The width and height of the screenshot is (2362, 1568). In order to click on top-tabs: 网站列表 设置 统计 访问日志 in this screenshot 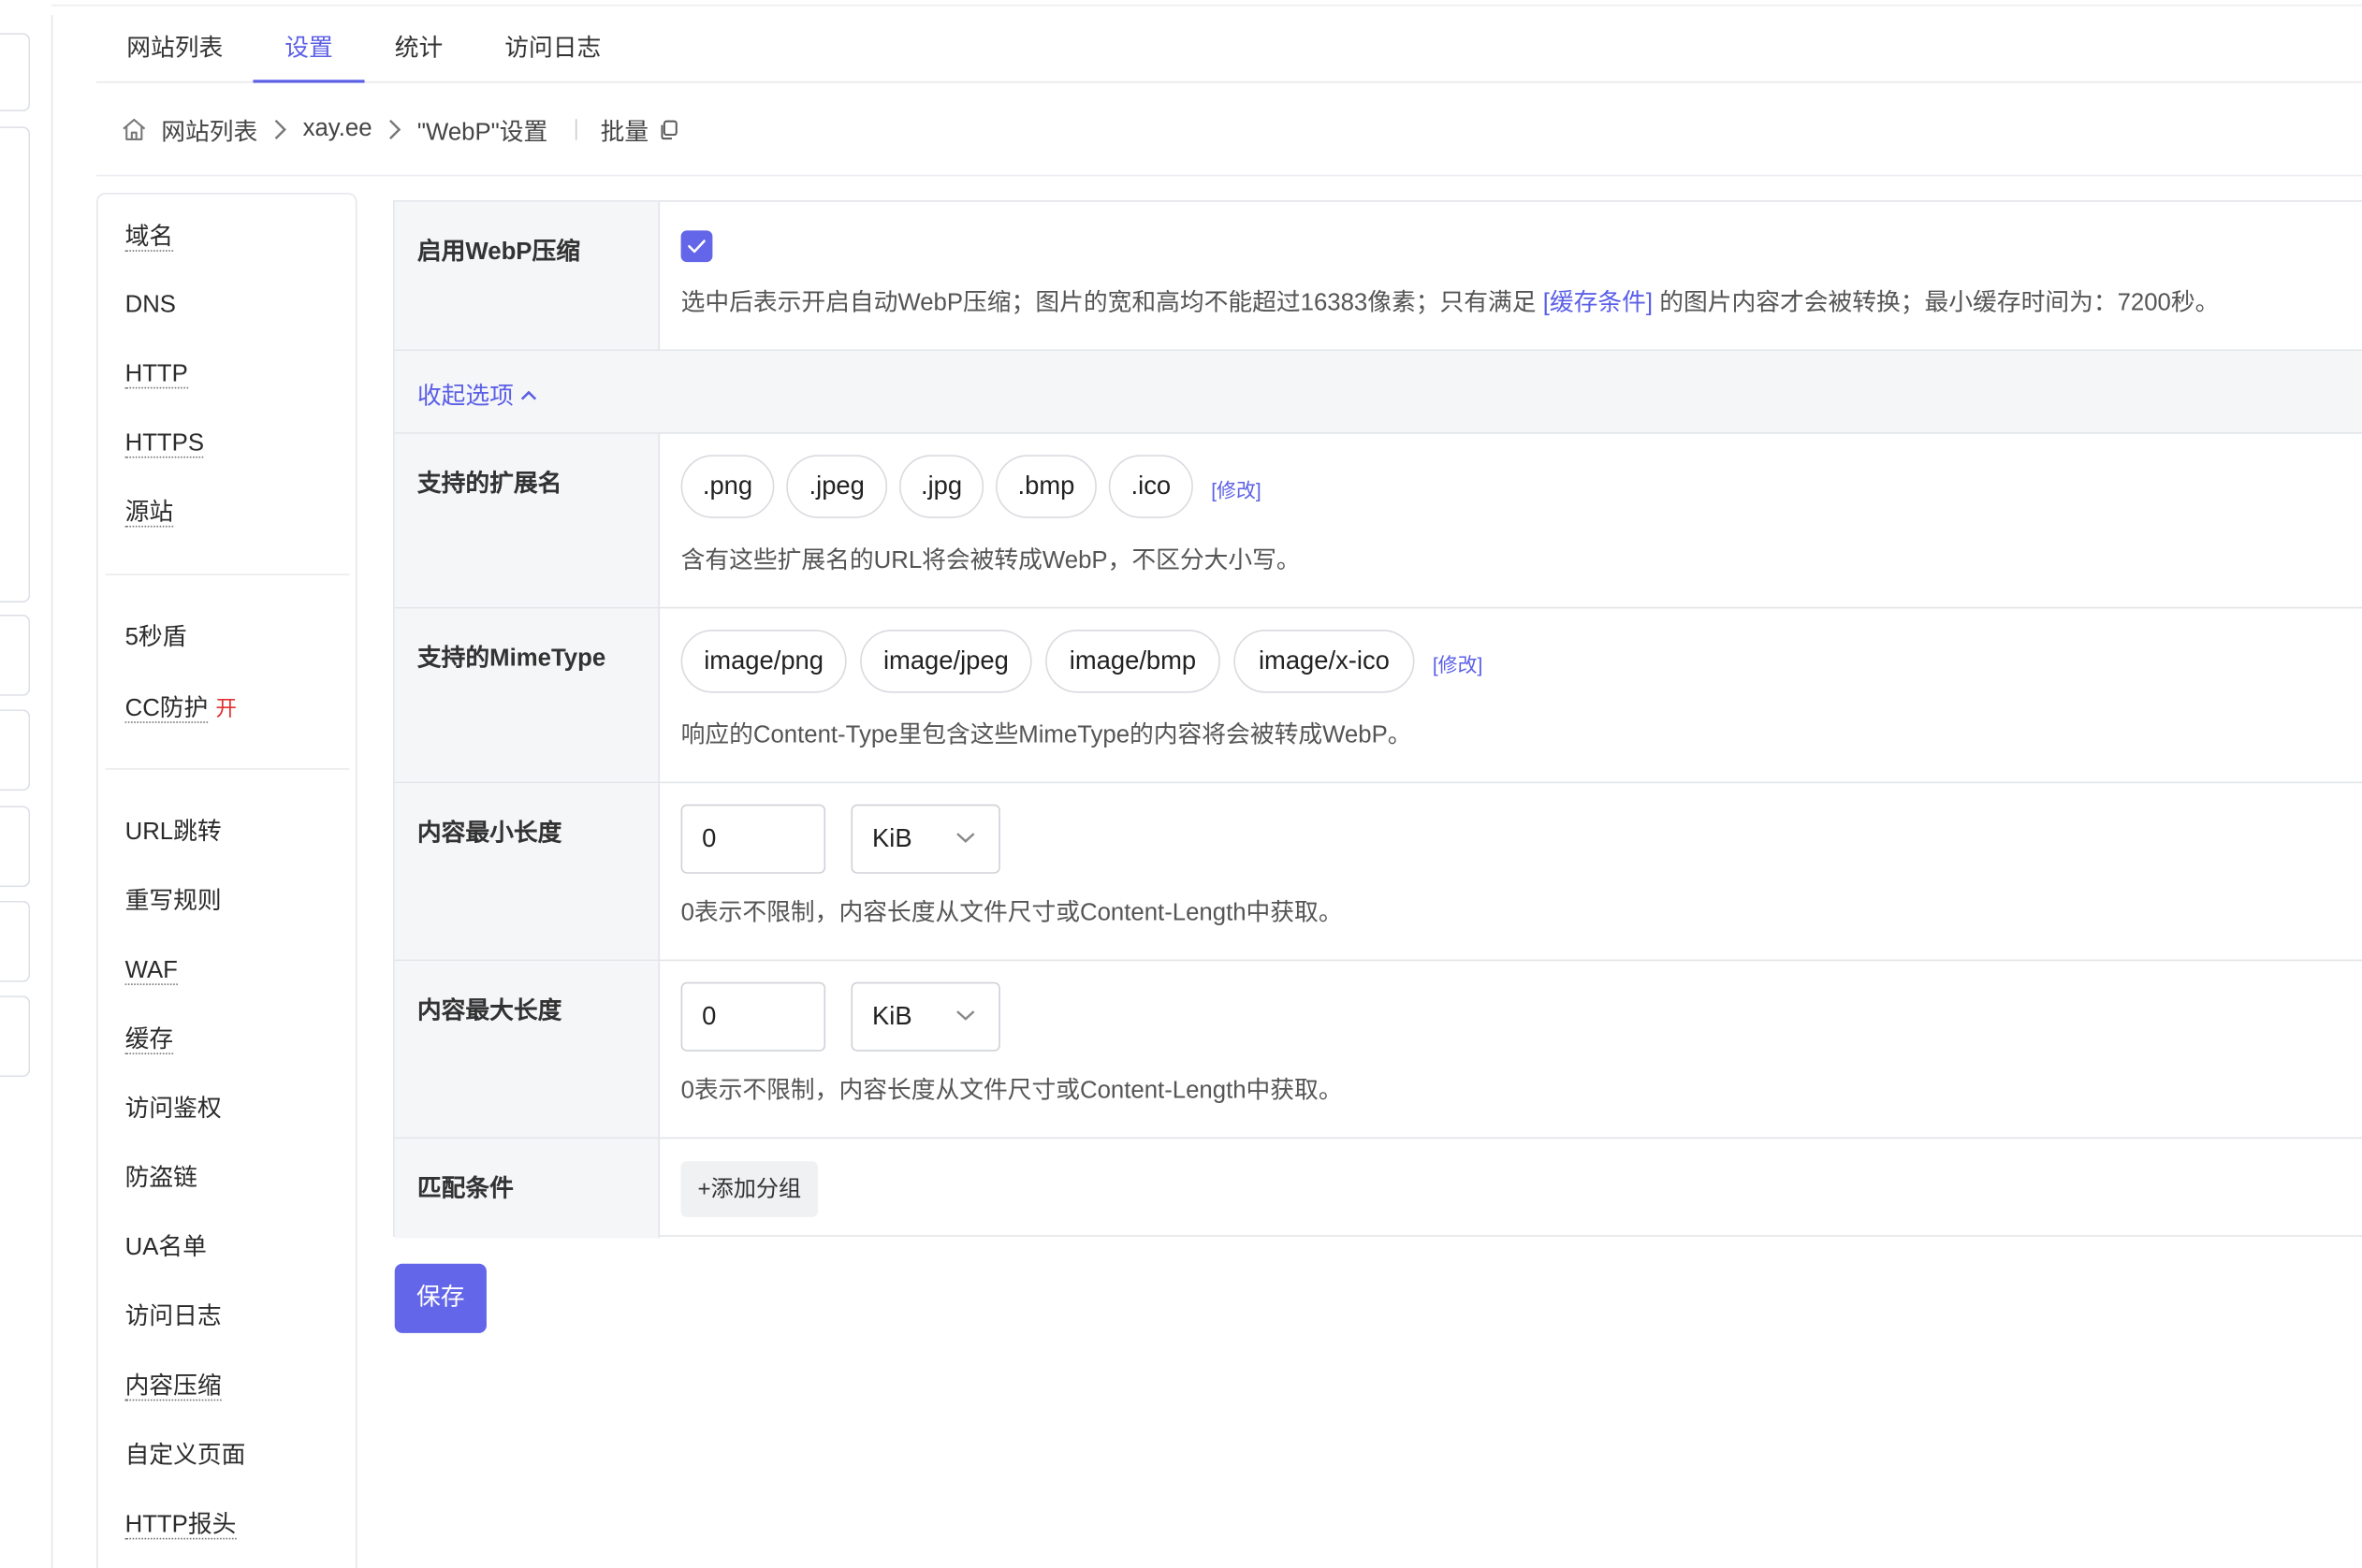, I will do `click(1229, 51)`.